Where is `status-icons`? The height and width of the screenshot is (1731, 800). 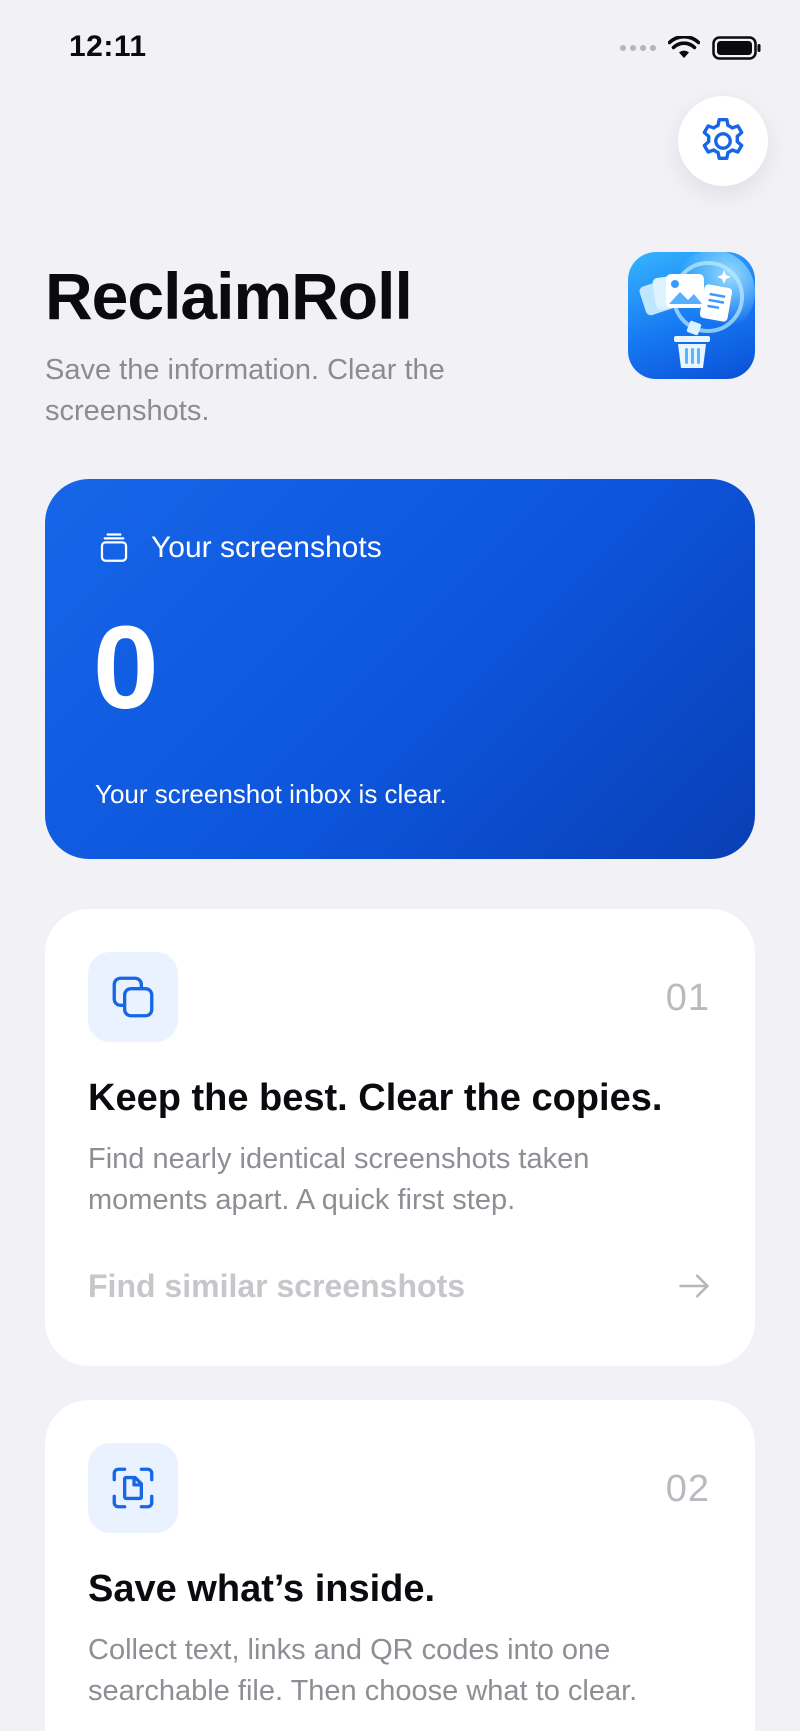
status-icons is located at coordinates (691, 48).